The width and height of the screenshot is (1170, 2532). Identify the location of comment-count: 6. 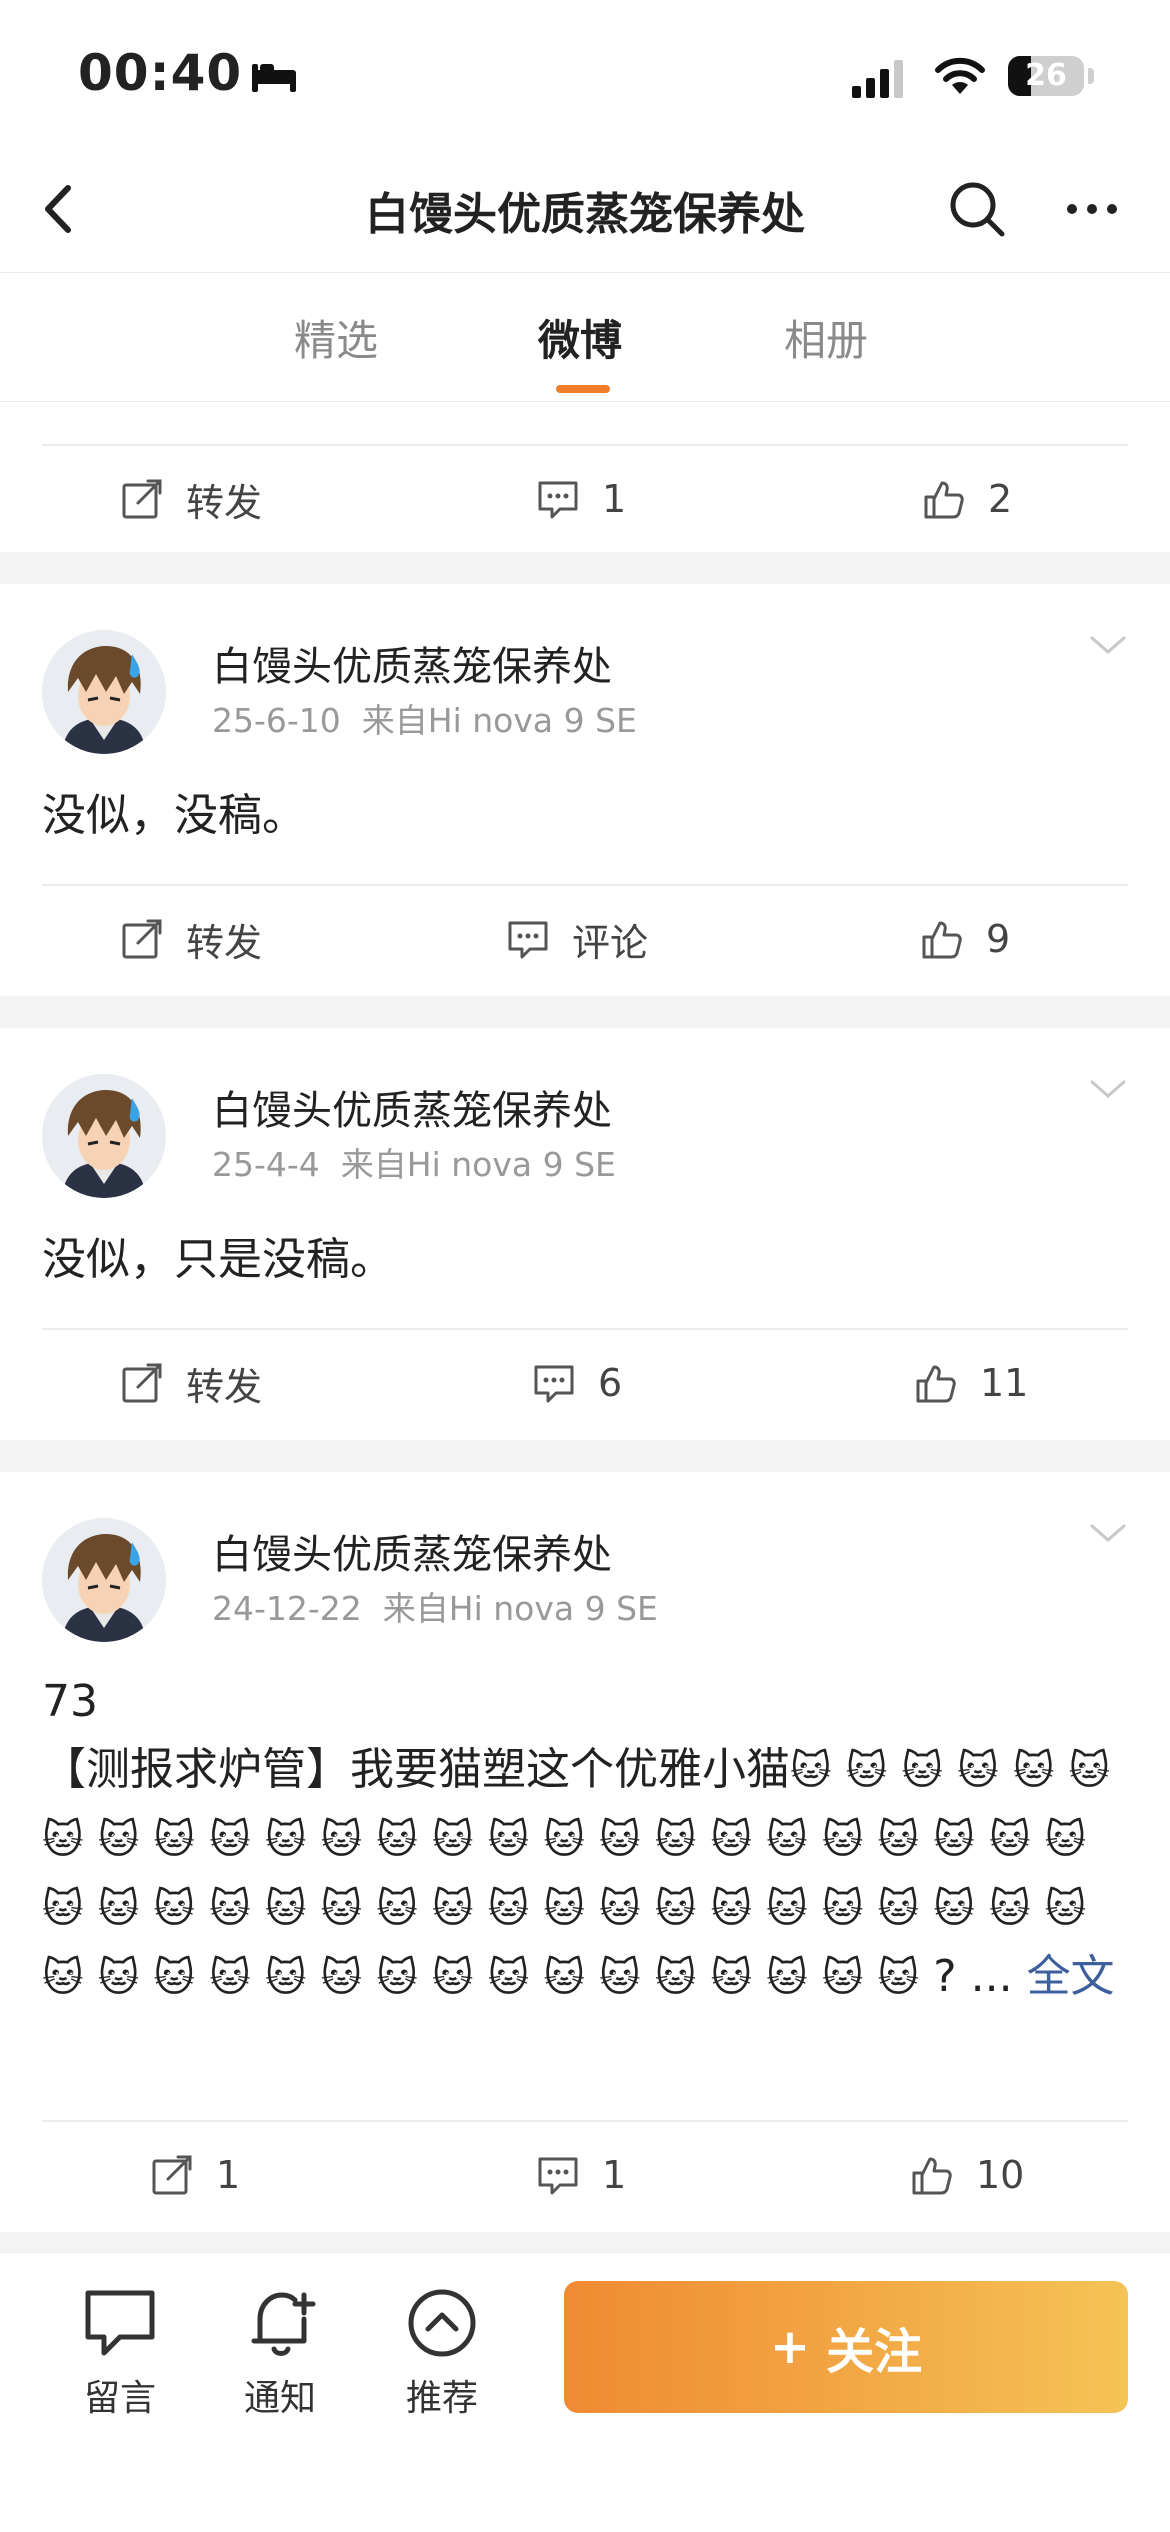
(610, 1383).